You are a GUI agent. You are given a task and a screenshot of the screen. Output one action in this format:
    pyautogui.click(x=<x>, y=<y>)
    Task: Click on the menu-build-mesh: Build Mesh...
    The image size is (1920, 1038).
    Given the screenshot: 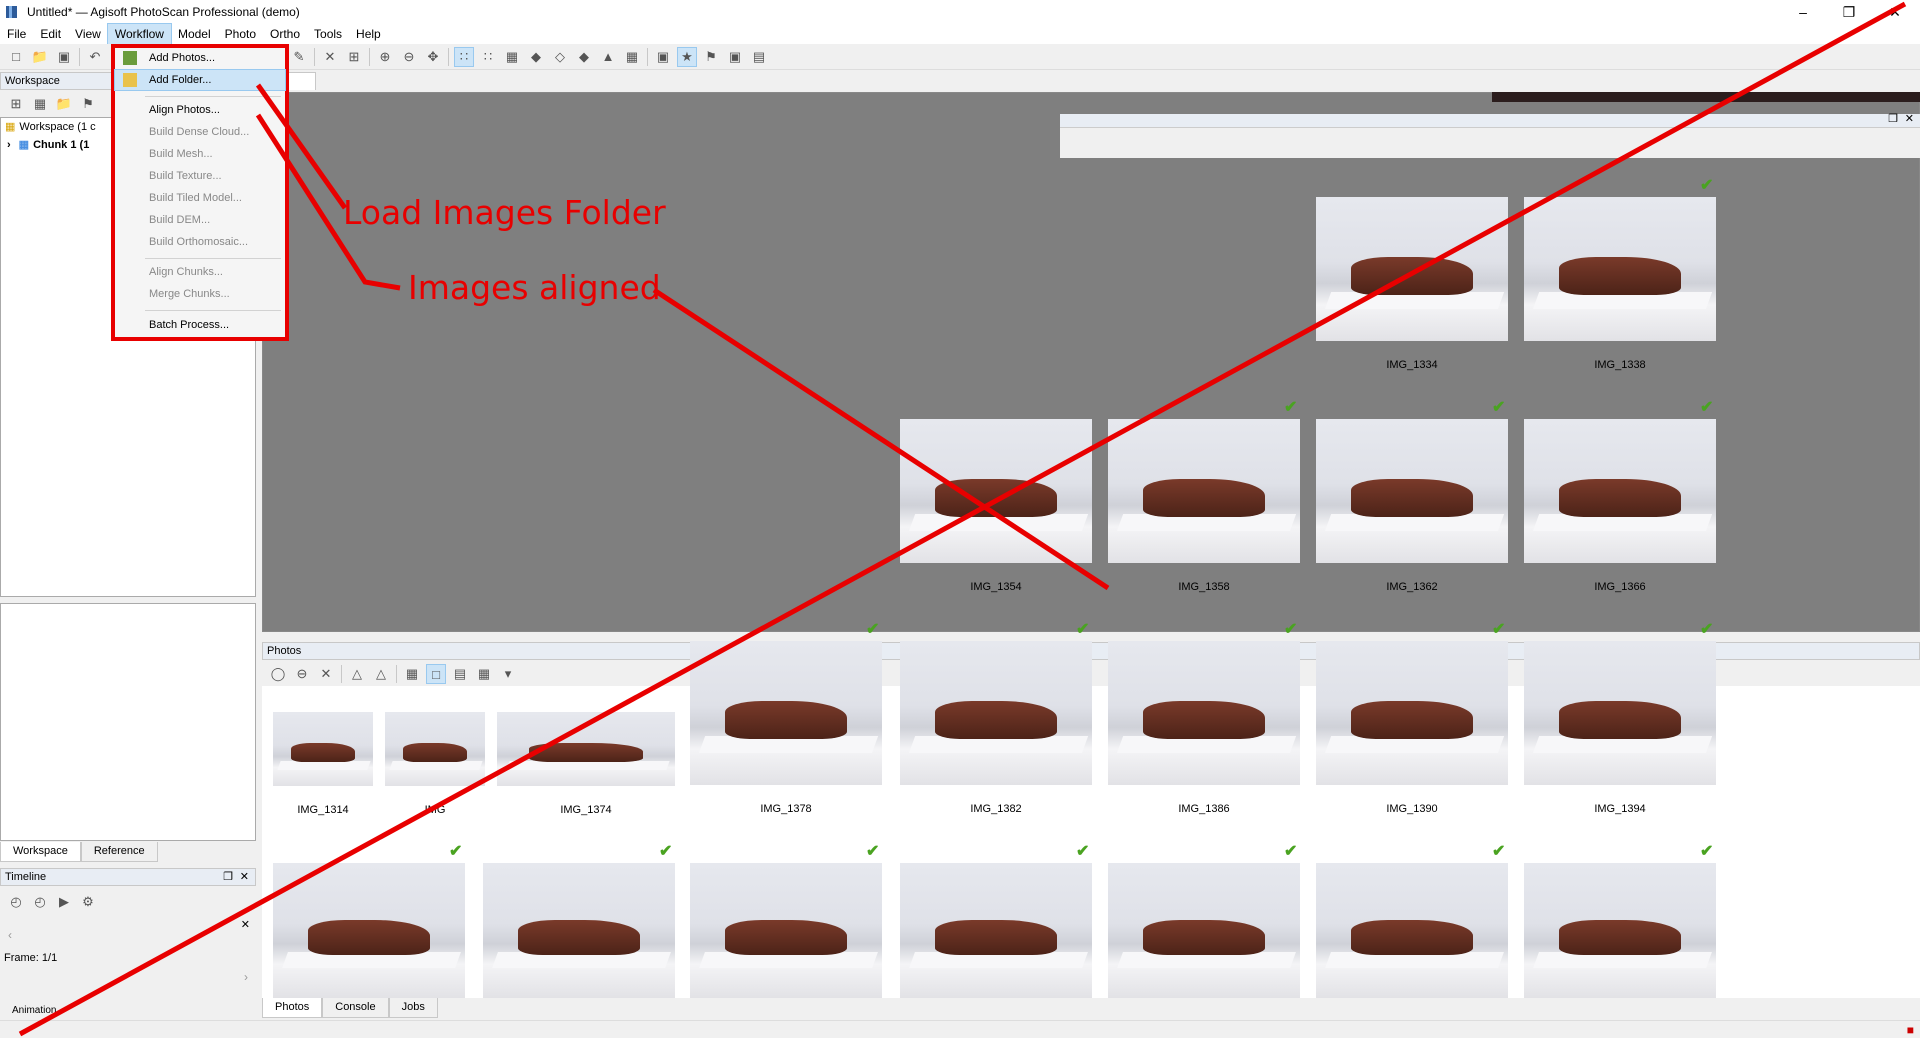 What is the action you would take?
    pyautogui.click(x=200, y=154)
    